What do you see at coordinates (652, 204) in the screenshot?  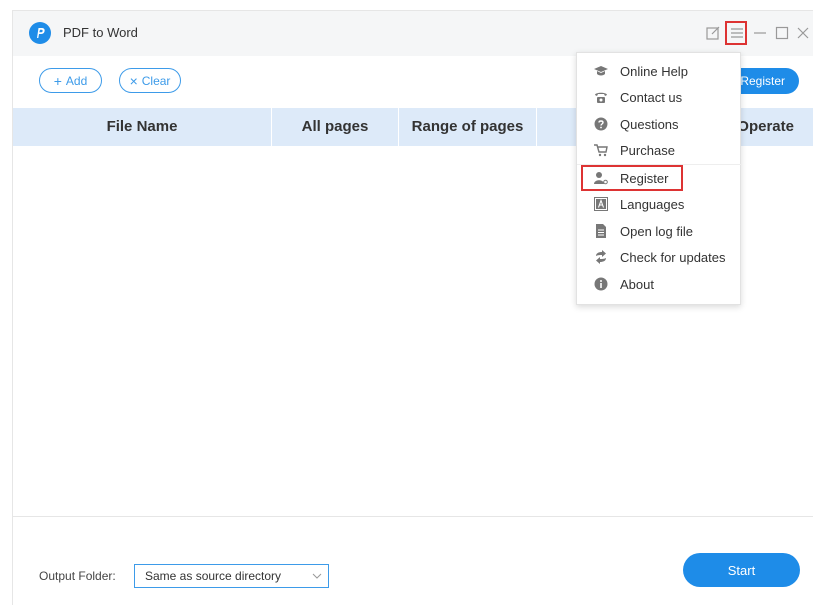 I see `menu-item-label: Languages` at bounding box center [652, 204].